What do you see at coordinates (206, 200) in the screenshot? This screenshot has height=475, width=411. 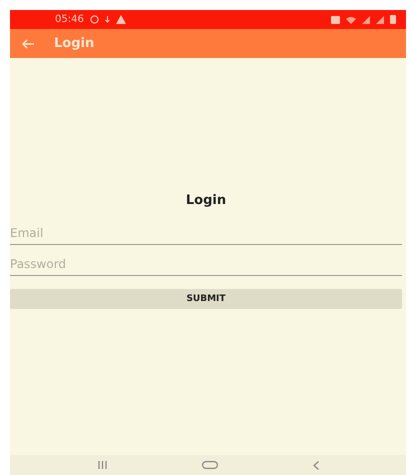 I see `form-heading: Login` at bounding box center [206, 200].